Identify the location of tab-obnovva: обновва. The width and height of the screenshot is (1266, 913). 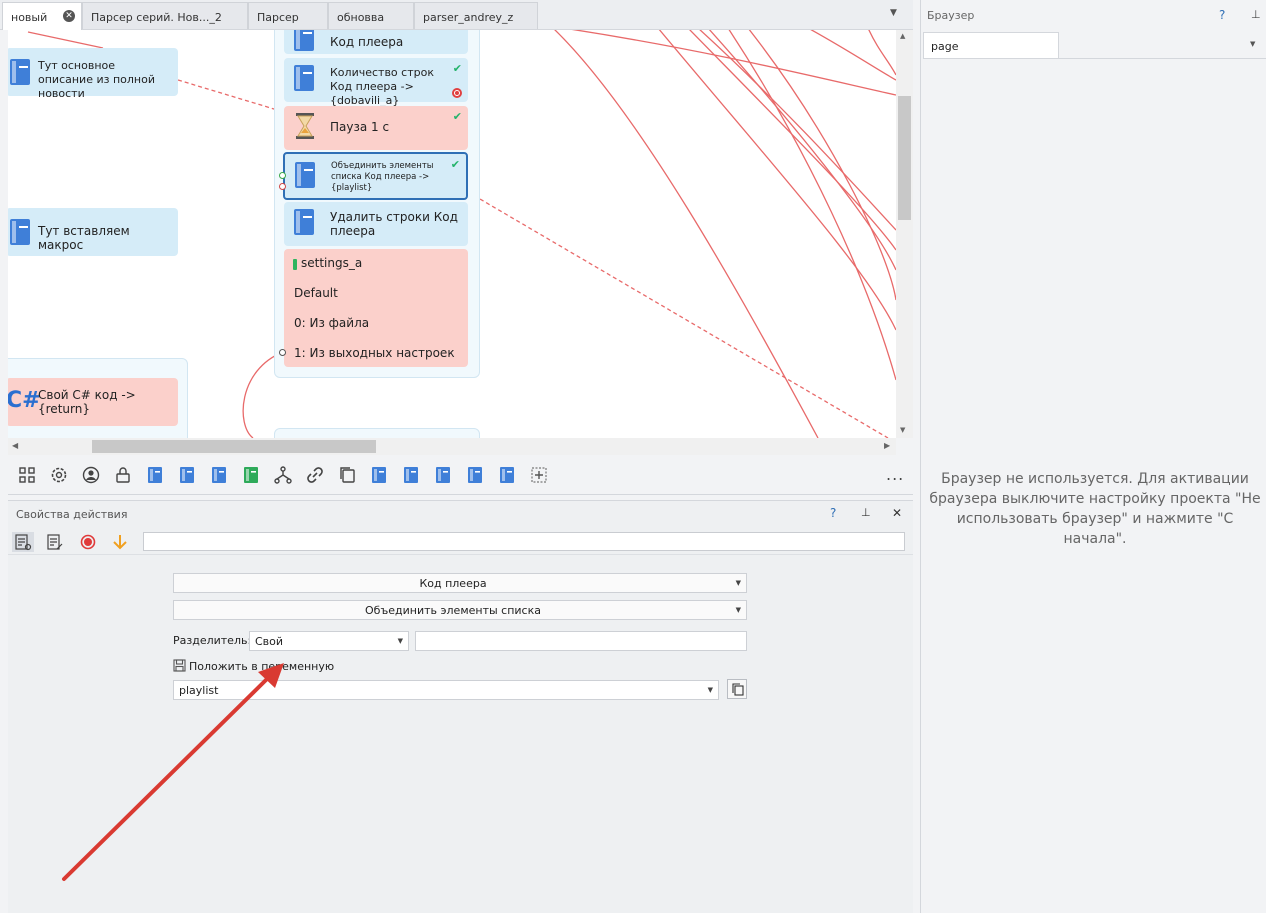
(371, 15).